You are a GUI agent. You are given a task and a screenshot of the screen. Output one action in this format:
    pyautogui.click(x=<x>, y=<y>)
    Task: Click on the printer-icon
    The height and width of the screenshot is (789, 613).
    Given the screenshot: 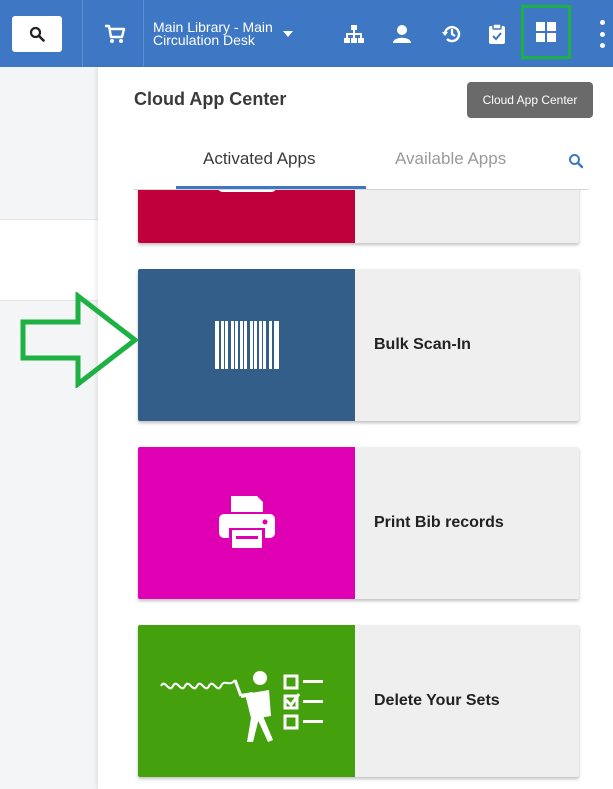 What is the action you would take?
    pyautogui.click(x=246, y=523)
    